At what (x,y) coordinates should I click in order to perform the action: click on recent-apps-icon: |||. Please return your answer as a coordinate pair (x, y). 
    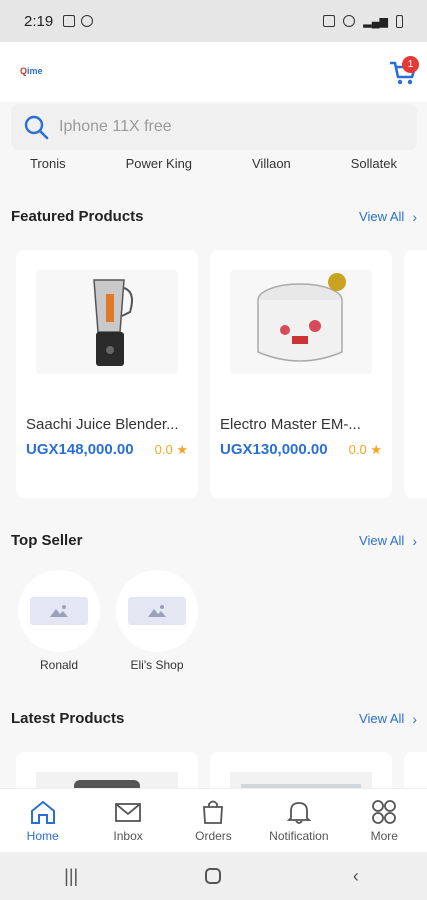
    Looking at the image, I should click on (71, 876).